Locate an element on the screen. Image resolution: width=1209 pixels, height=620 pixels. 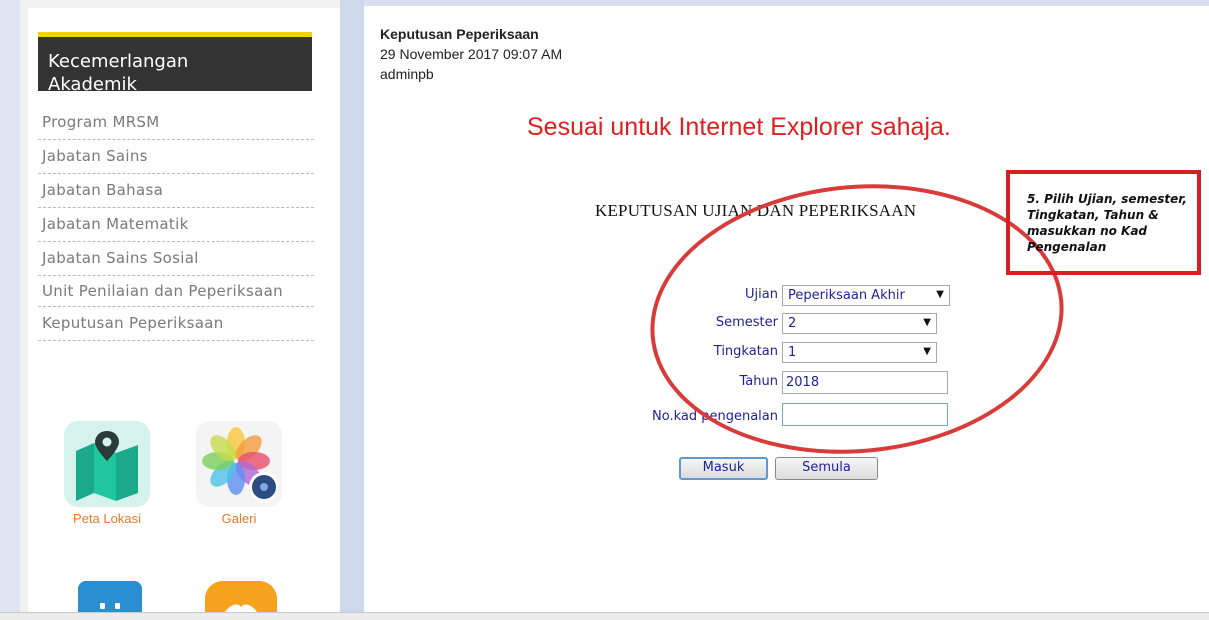
sidebar-item-jabatan-sains-sosial: Jabatan Sains Sosial is located at coordinates (176, 259).